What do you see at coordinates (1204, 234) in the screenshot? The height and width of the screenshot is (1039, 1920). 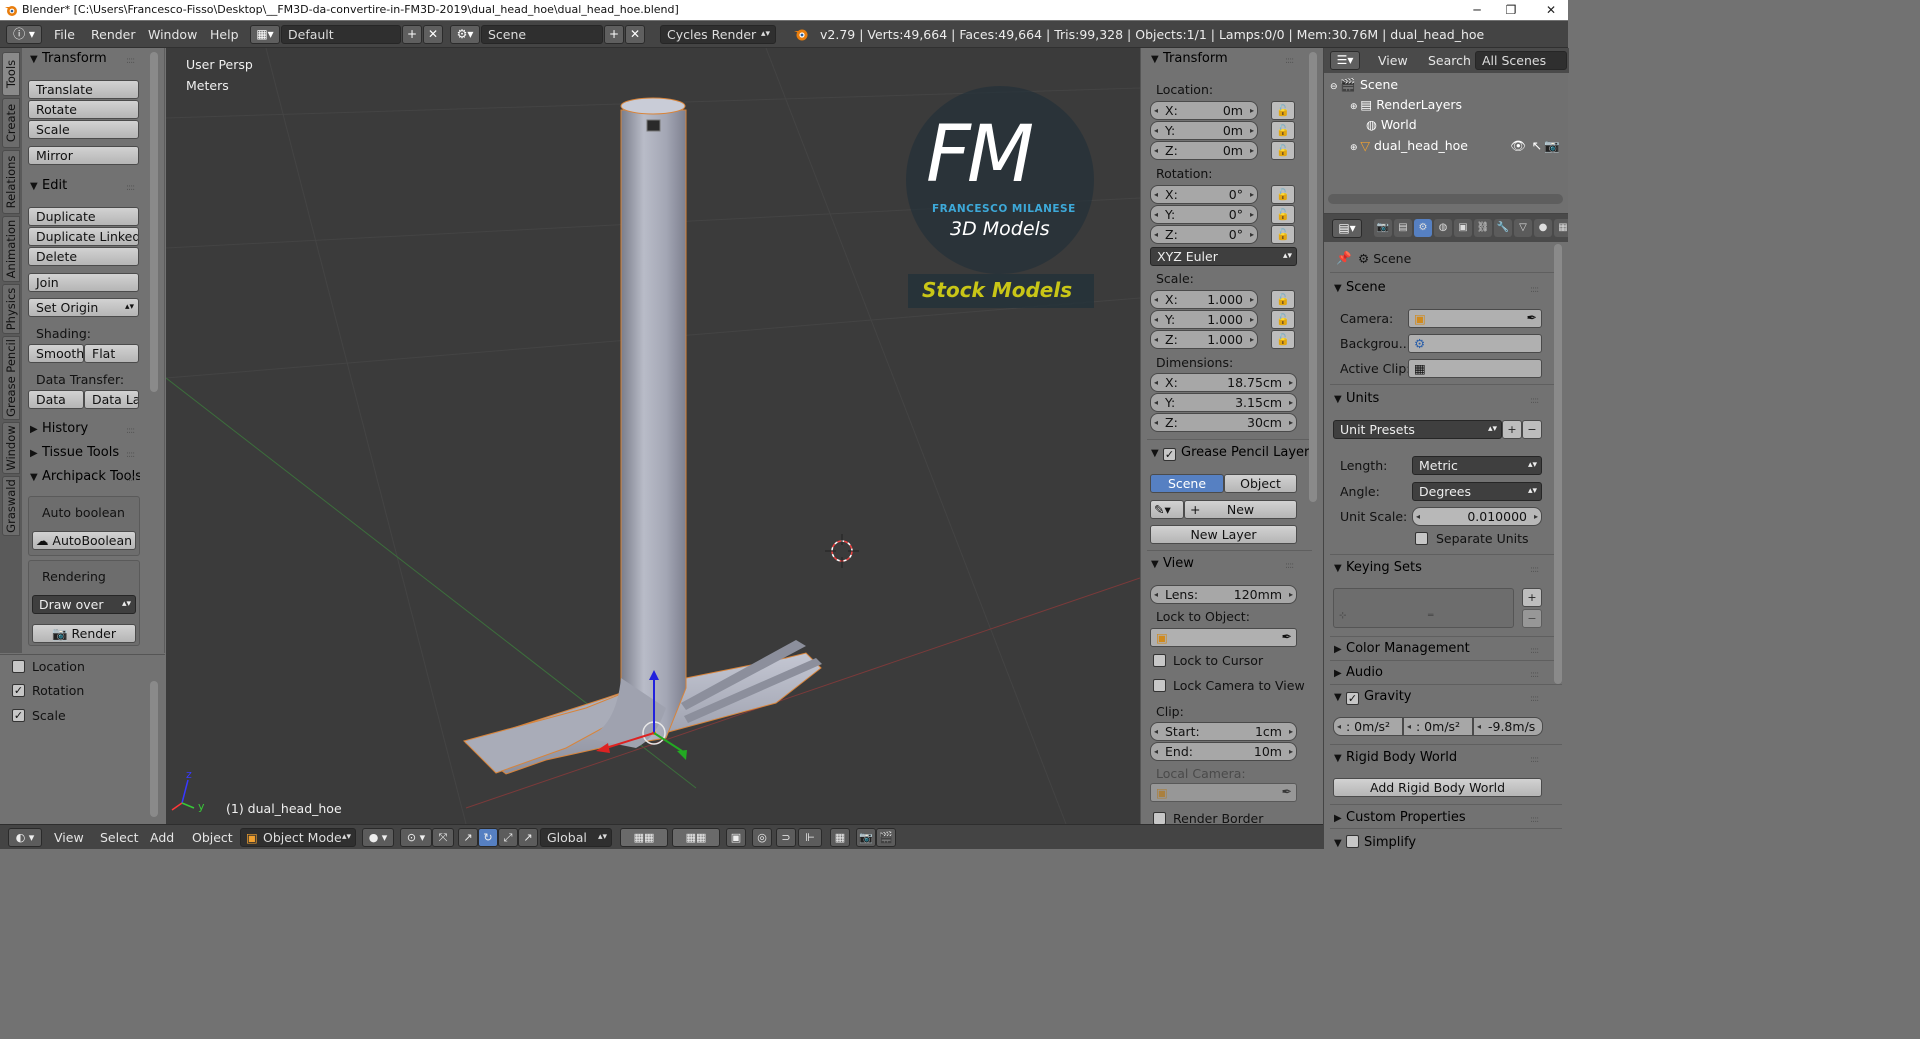 I see `rotation-z-field: ◂ Z: 0° ▸` at bounding box center [1204, 234].